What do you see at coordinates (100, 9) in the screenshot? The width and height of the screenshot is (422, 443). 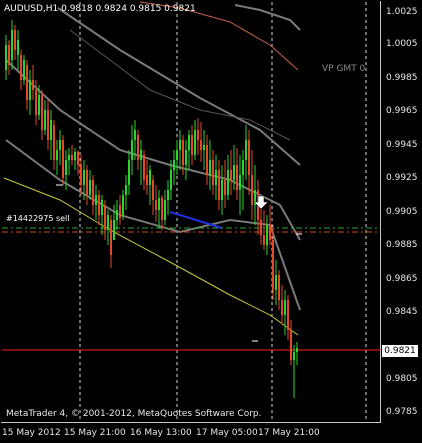 I see `chart-title: AUDUSD,H1 0.9818 0.9824 0.9815 0.9821` at bounding box center [100, 9].